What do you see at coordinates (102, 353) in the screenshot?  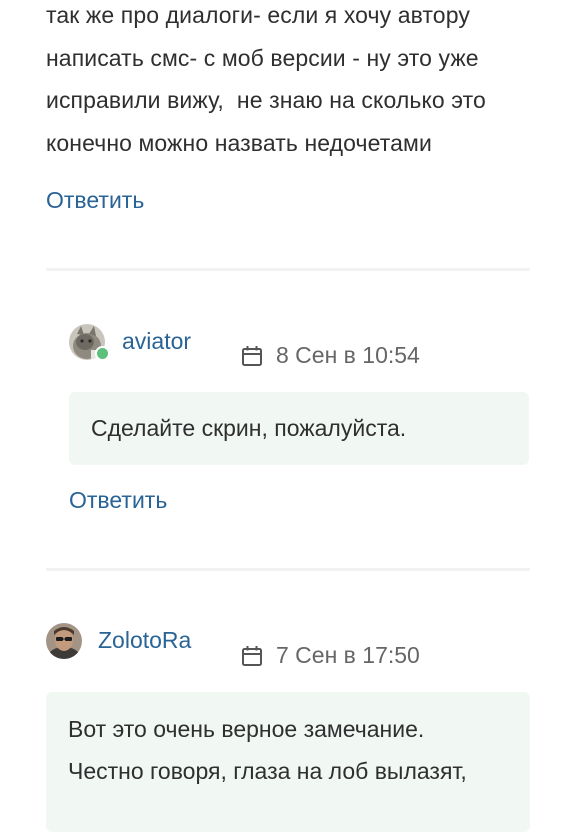 I see `online-indicator` at bounding box center [102, 353].